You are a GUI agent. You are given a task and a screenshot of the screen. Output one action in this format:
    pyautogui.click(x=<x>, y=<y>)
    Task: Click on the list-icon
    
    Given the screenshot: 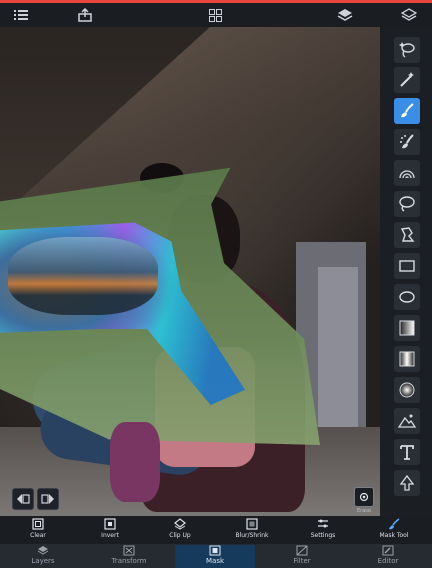 What is the action you would take?
    pyautogui.click(x=21, y=15)
    